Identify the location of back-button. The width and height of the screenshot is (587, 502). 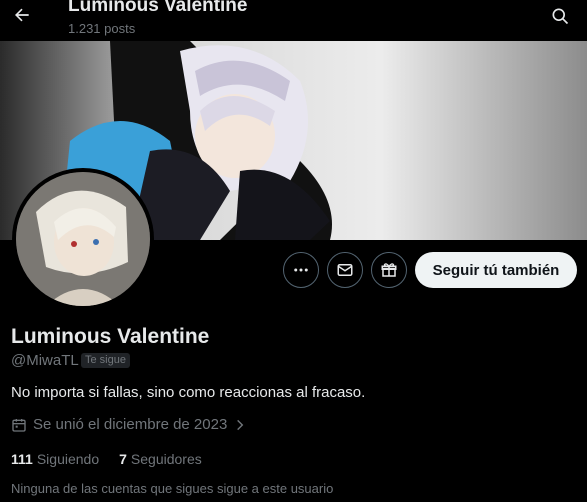
(22, 15).